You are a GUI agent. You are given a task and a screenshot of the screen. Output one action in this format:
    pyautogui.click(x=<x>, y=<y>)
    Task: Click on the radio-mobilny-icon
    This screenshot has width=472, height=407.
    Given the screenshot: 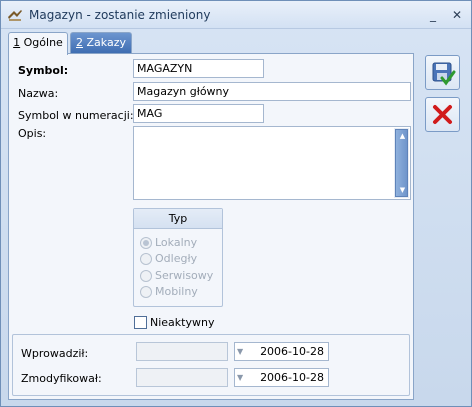 What is the action you would take?
    pyautogui.click(x=146, y=292)
    